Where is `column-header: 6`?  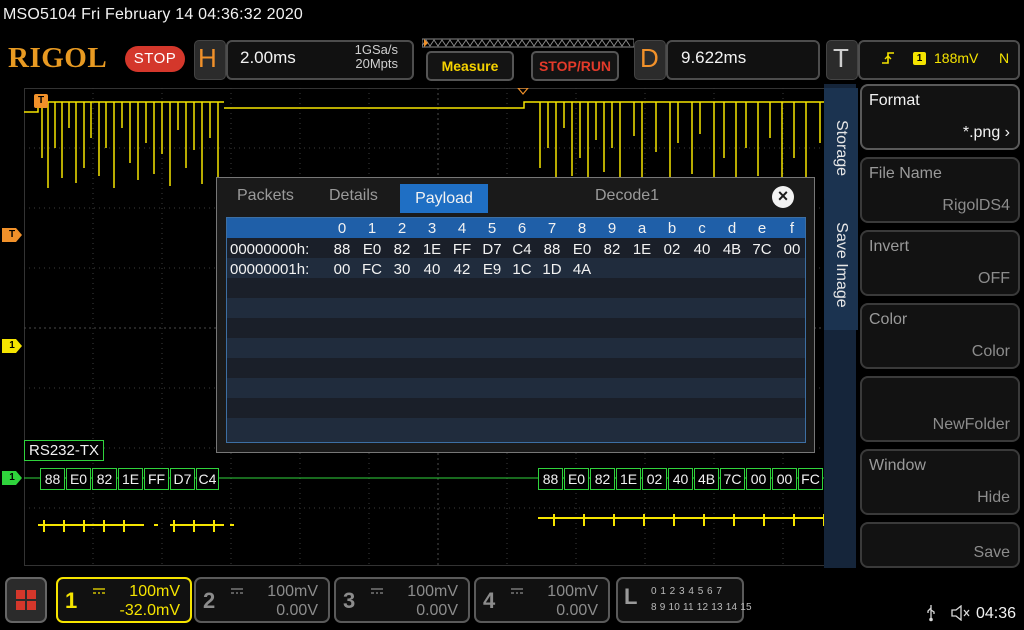
column-header: 6 is located at coordinates (522, 228).